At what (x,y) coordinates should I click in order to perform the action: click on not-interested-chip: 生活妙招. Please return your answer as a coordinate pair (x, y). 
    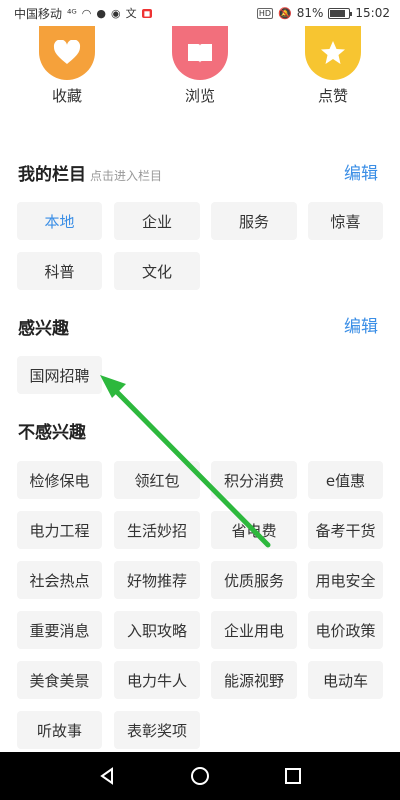
    Looking at the image, I should click on (157, 530).